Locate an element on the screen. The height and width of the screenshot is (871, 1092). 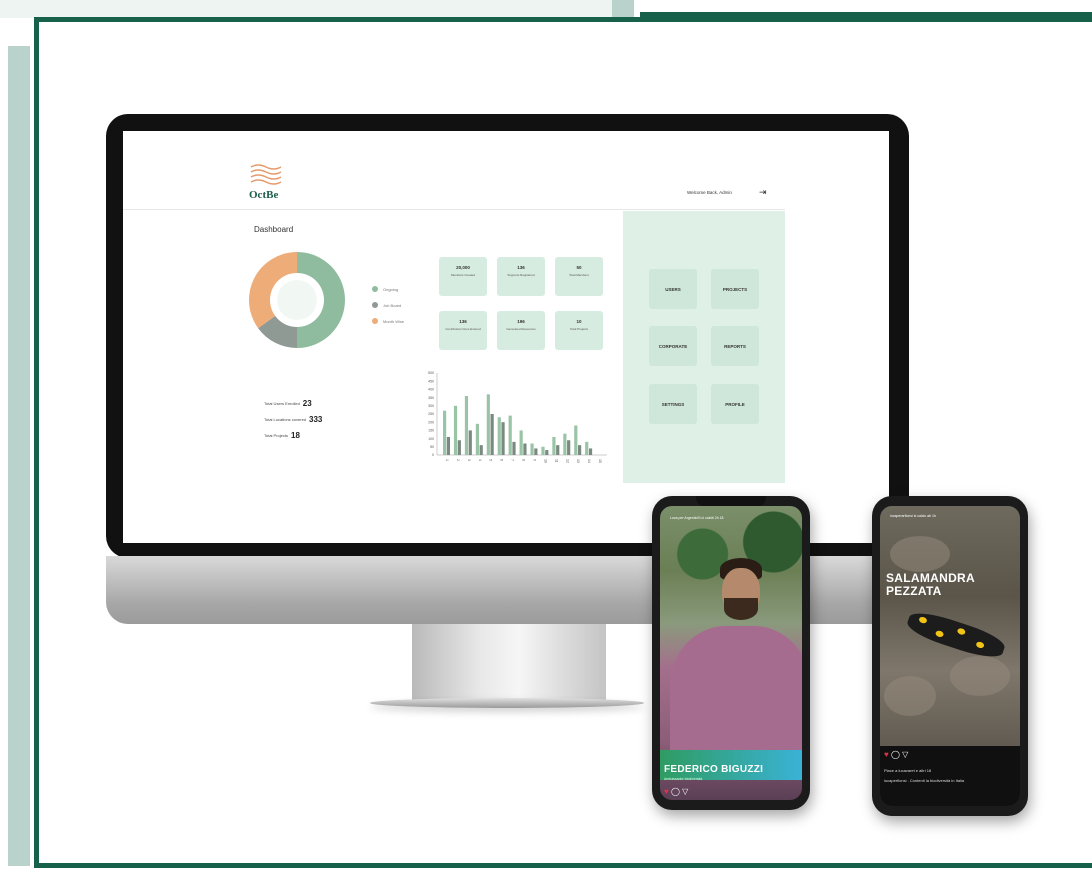
stat-value: 196 is located at coordinates (521, 321).